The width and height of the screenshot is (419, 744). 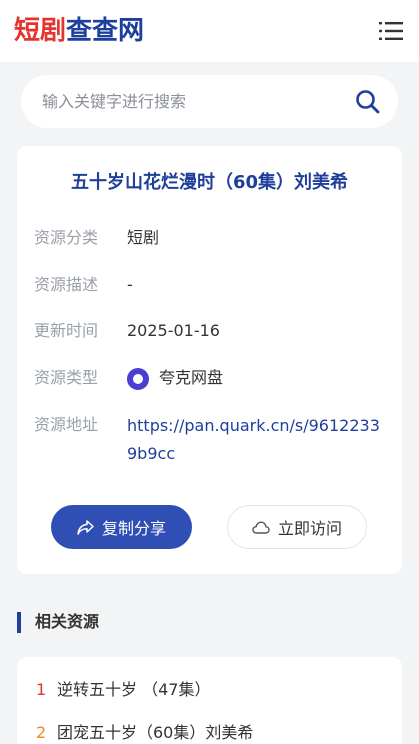 I want to click on quark-drive-icon, so click(x=138, y=379).